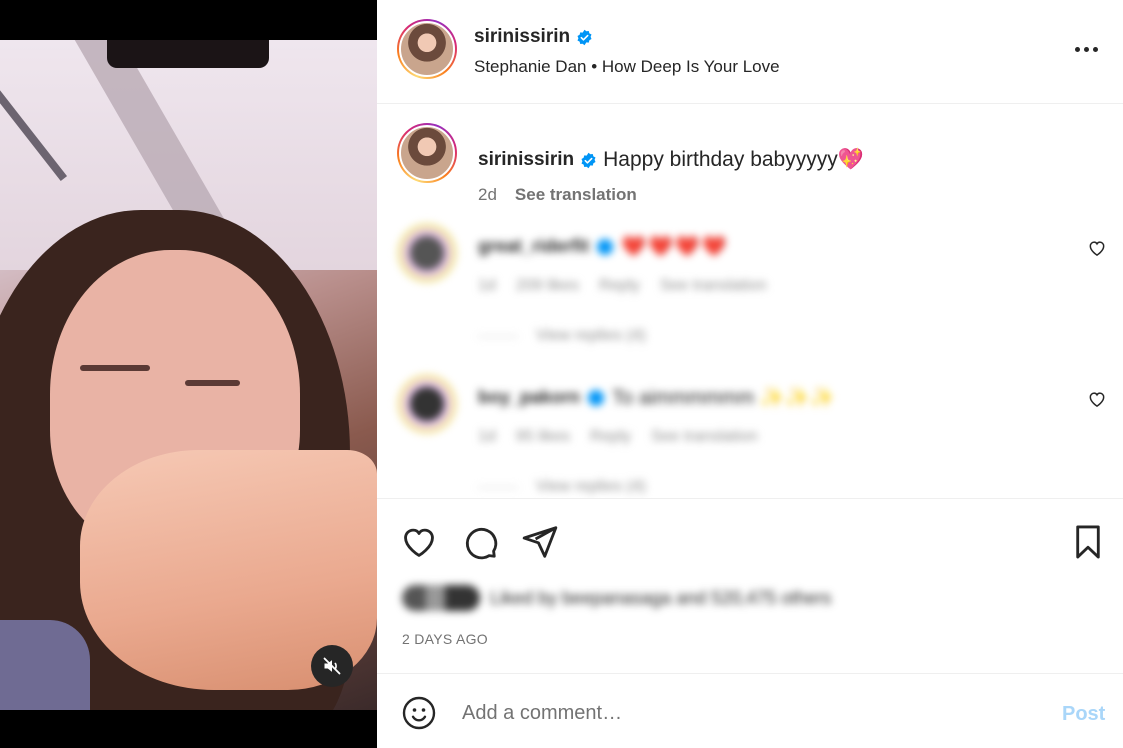  I want to click on more-options-icon, so click(1077, 49).